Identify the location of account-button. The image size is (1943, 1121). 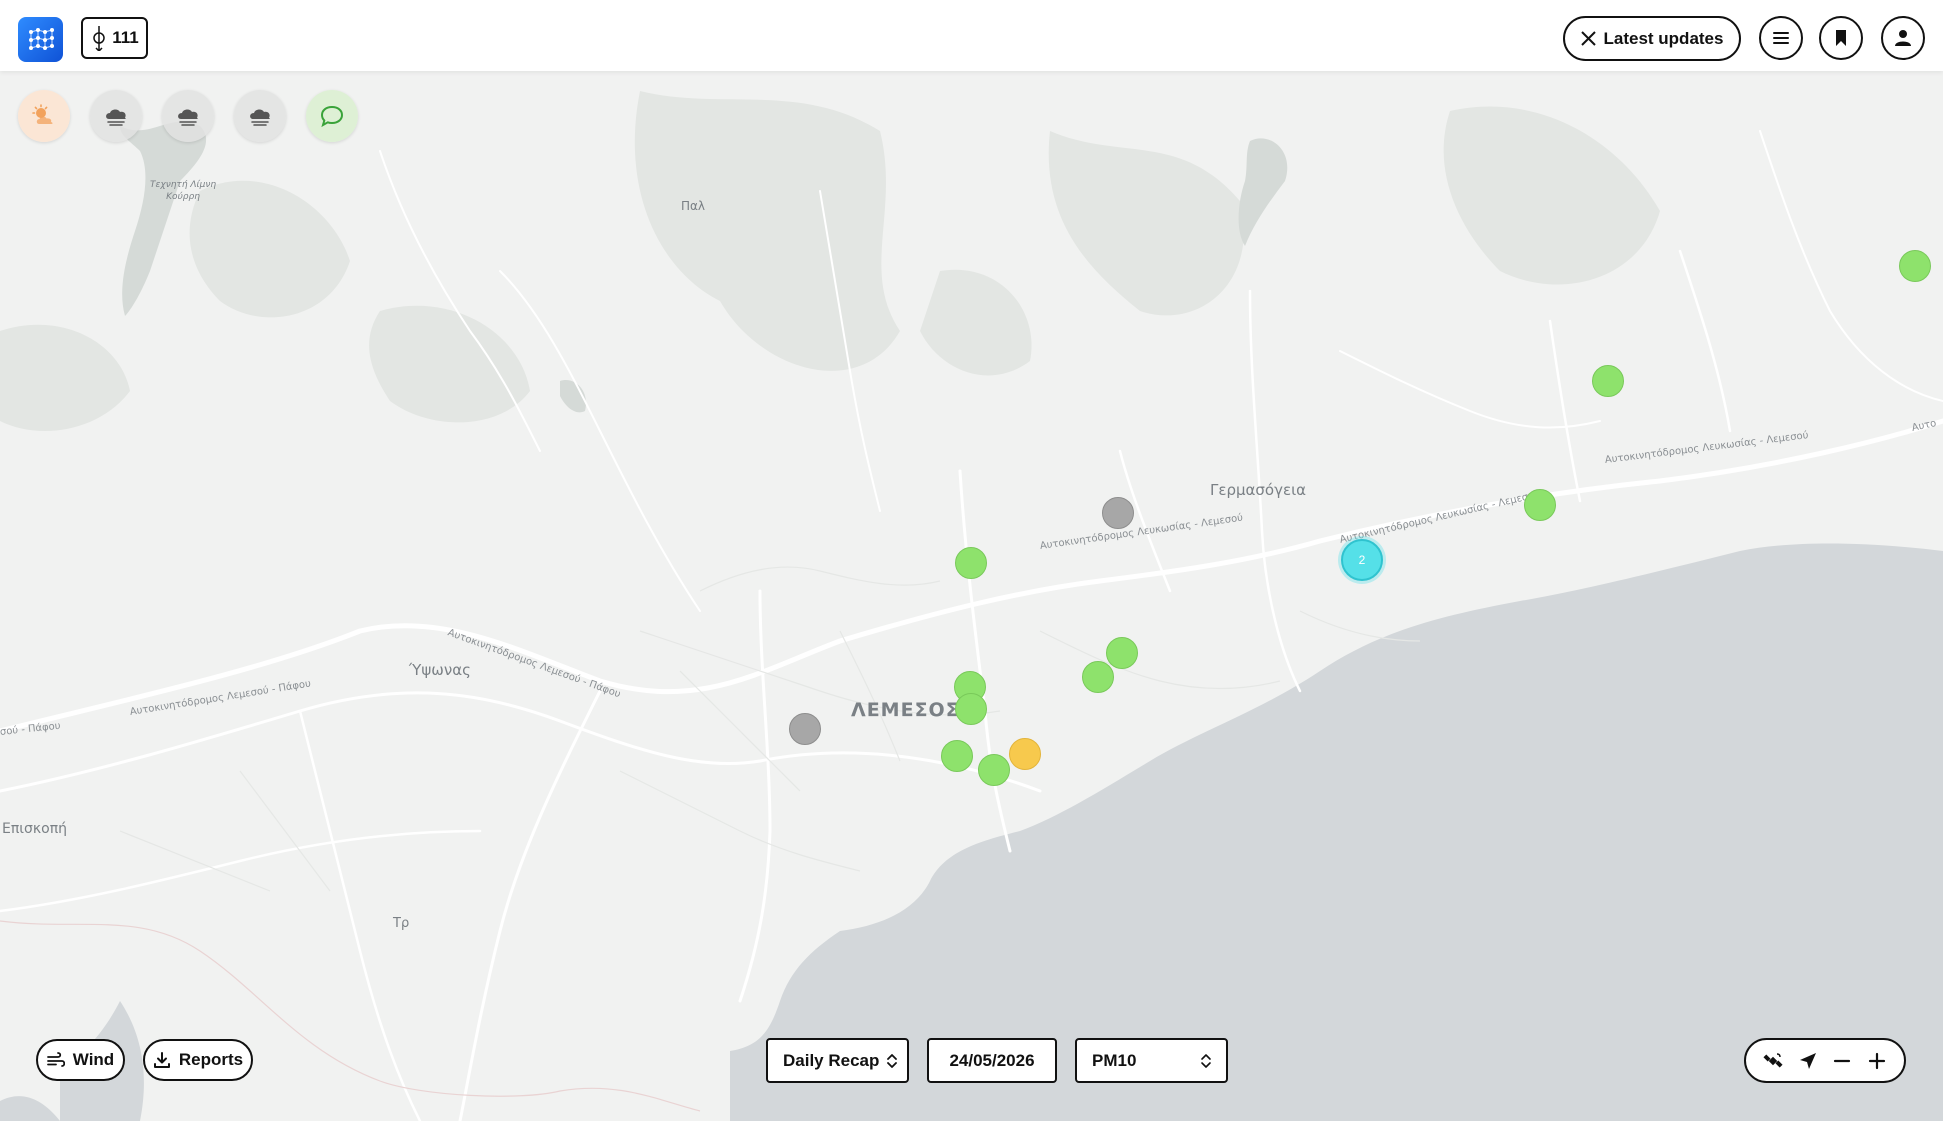
(1903, 38).